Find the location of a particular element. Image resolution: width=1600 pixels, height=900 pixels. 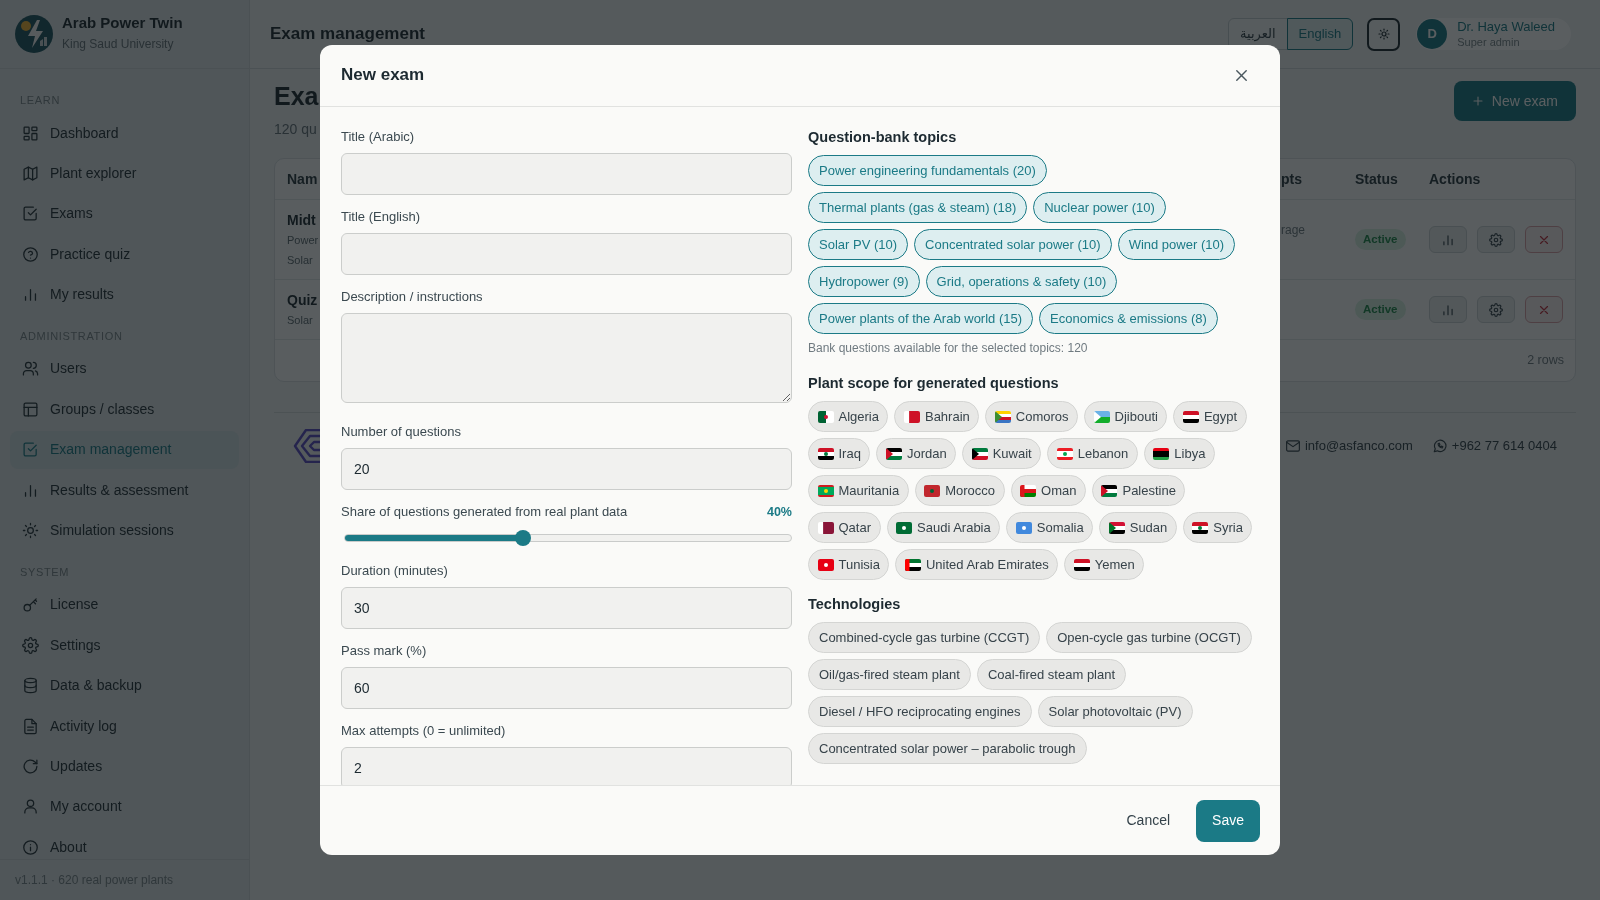

topic-chip: Power engineering fundamentals (20) is located at coordinates (927, 170).